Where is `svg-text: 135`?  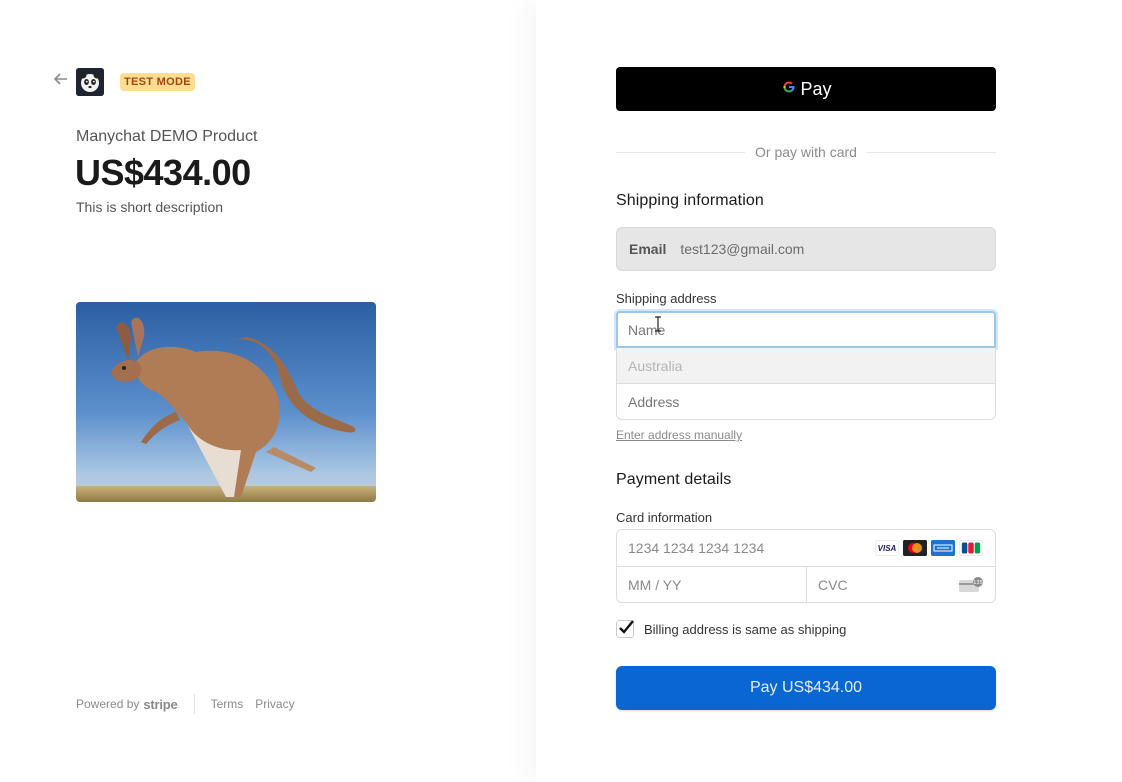 svg-text: 135 is located at coordinates (978, 583).